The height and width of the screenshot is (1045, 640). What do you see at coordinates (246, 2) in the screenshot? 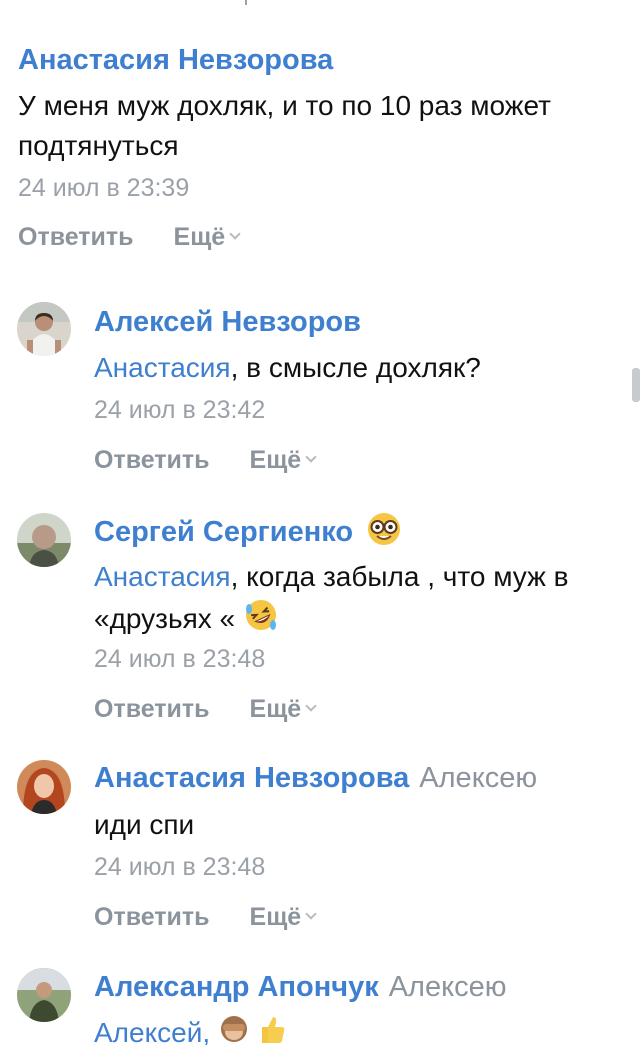
I see `divider` at bounding box center [246, 2].